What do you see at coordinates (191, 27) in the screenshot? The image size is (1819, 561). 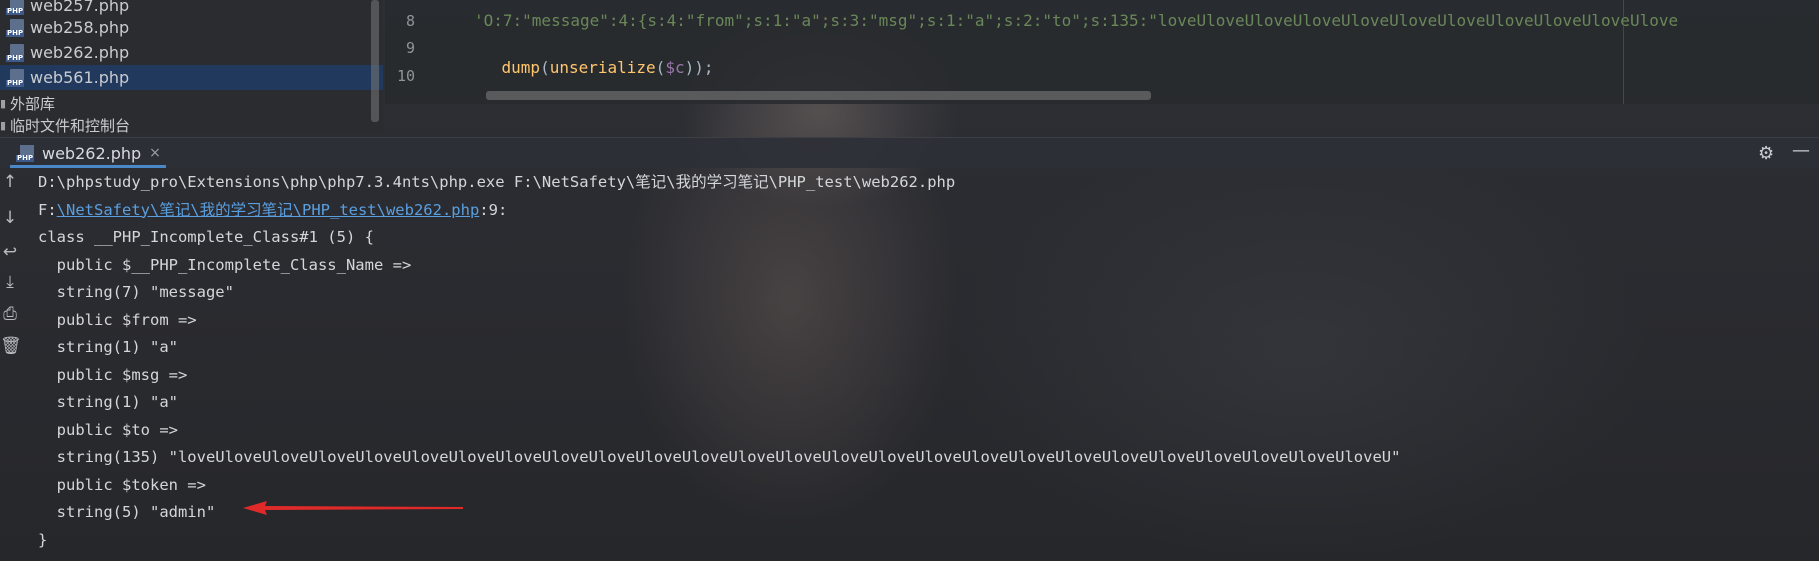 I see `tree-file-web258: PHP web258.php` at bounding box center [191, 27].